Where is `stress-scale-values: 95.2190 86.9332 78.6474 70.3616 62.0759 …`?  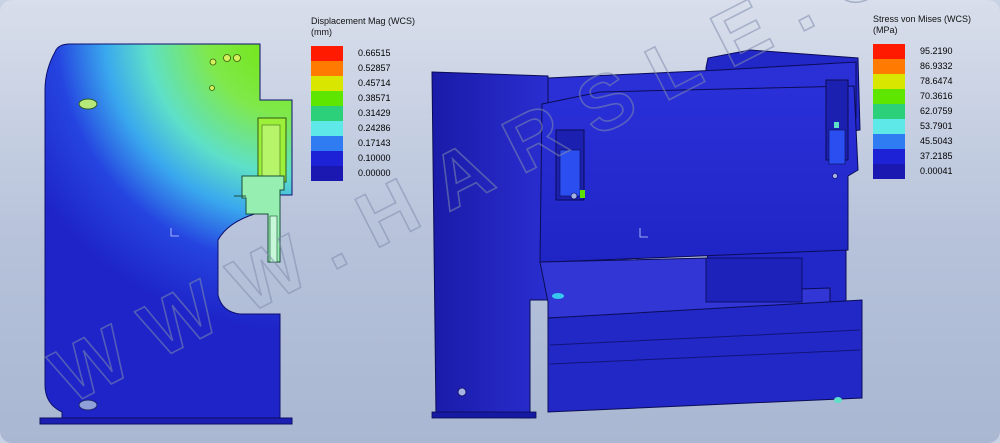 stress-scale-values: 95.2190 86.9332 78.6474 70.3616 62.0759 … is located at coordinates (936, 111).